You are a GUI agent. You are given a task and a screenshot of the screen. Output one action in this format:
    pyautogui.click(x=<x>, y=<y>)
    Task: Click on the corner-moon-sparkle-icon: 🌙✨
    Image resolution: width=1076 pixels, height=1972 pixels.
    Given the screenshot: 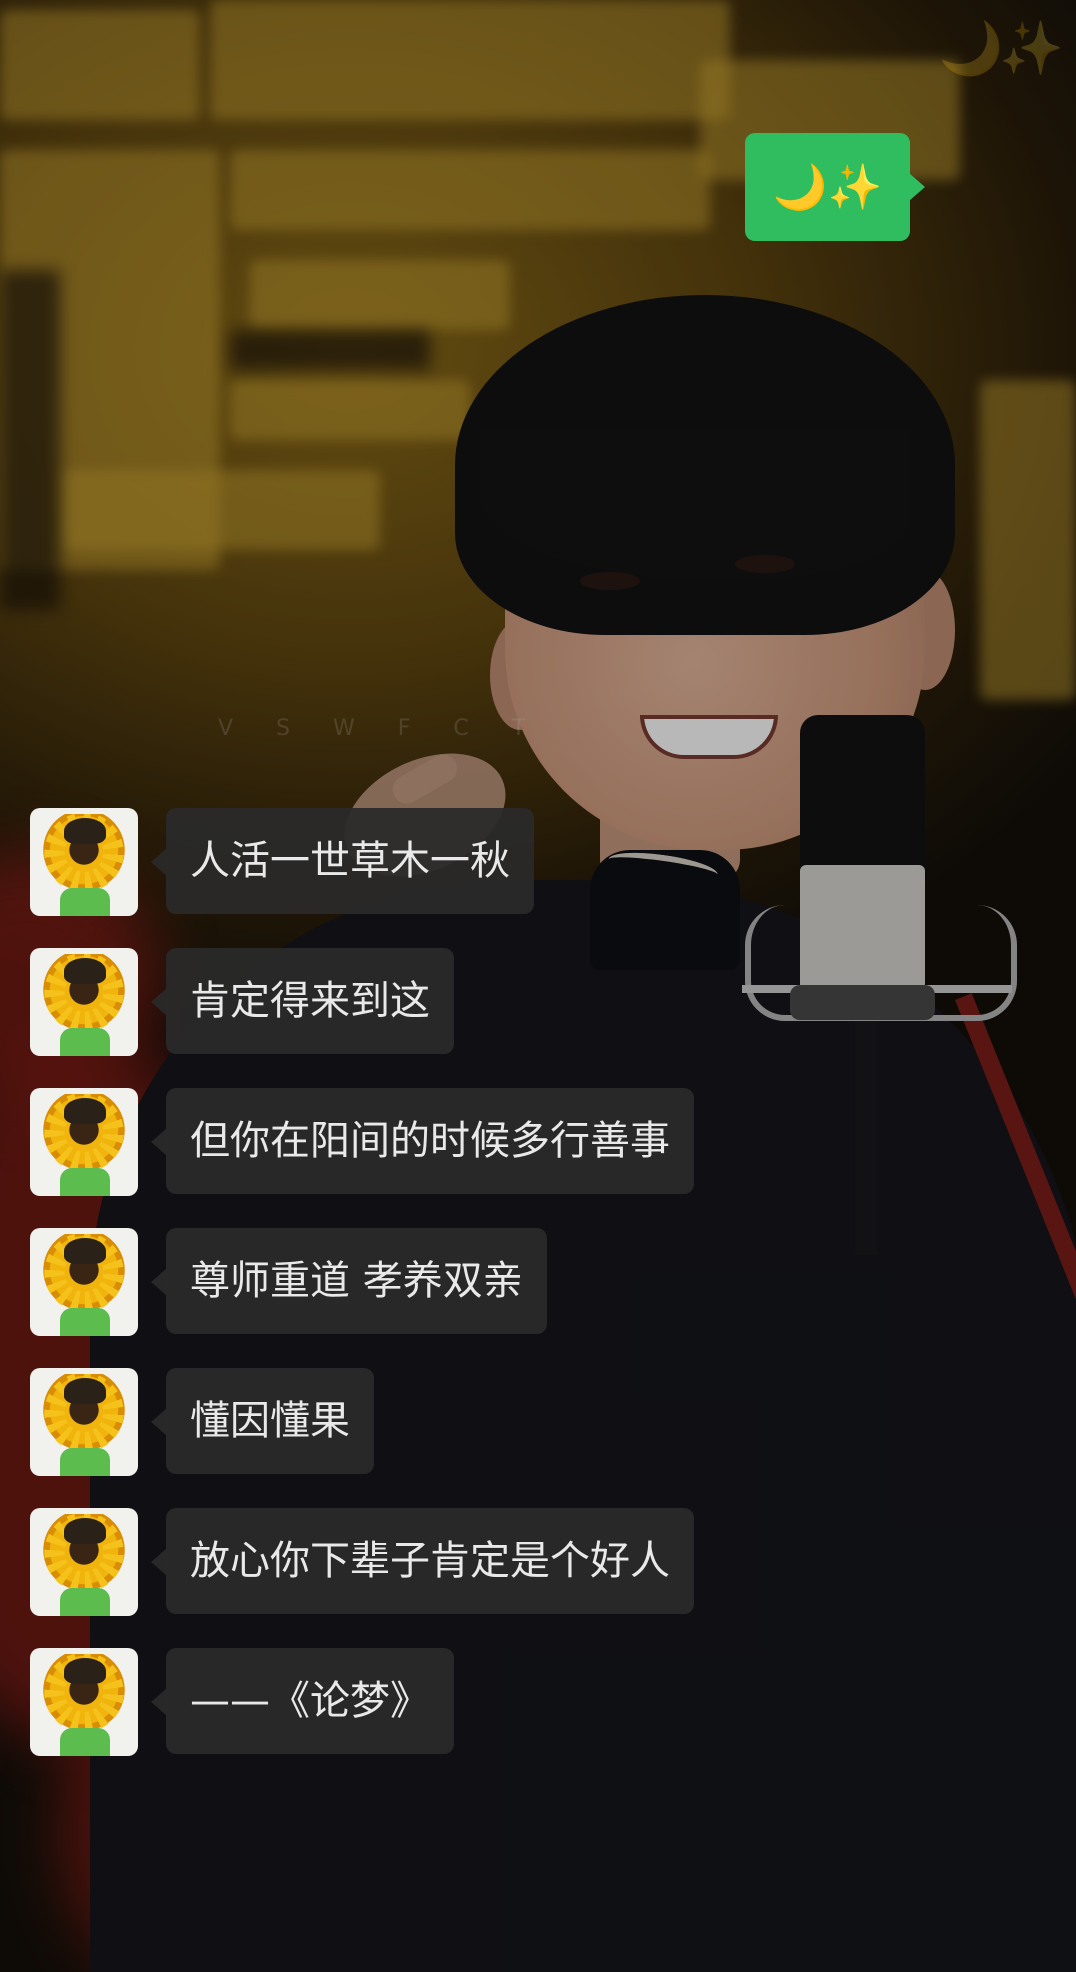 What is the action you would take?
    pyautogui.click(x=1001, y=49)
    